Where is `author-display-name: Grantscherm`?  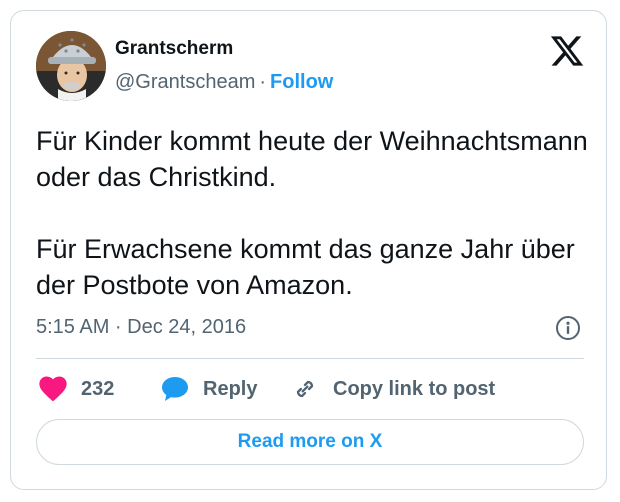 author-display-name: Grantscherm is located at coordinates (174, 49).